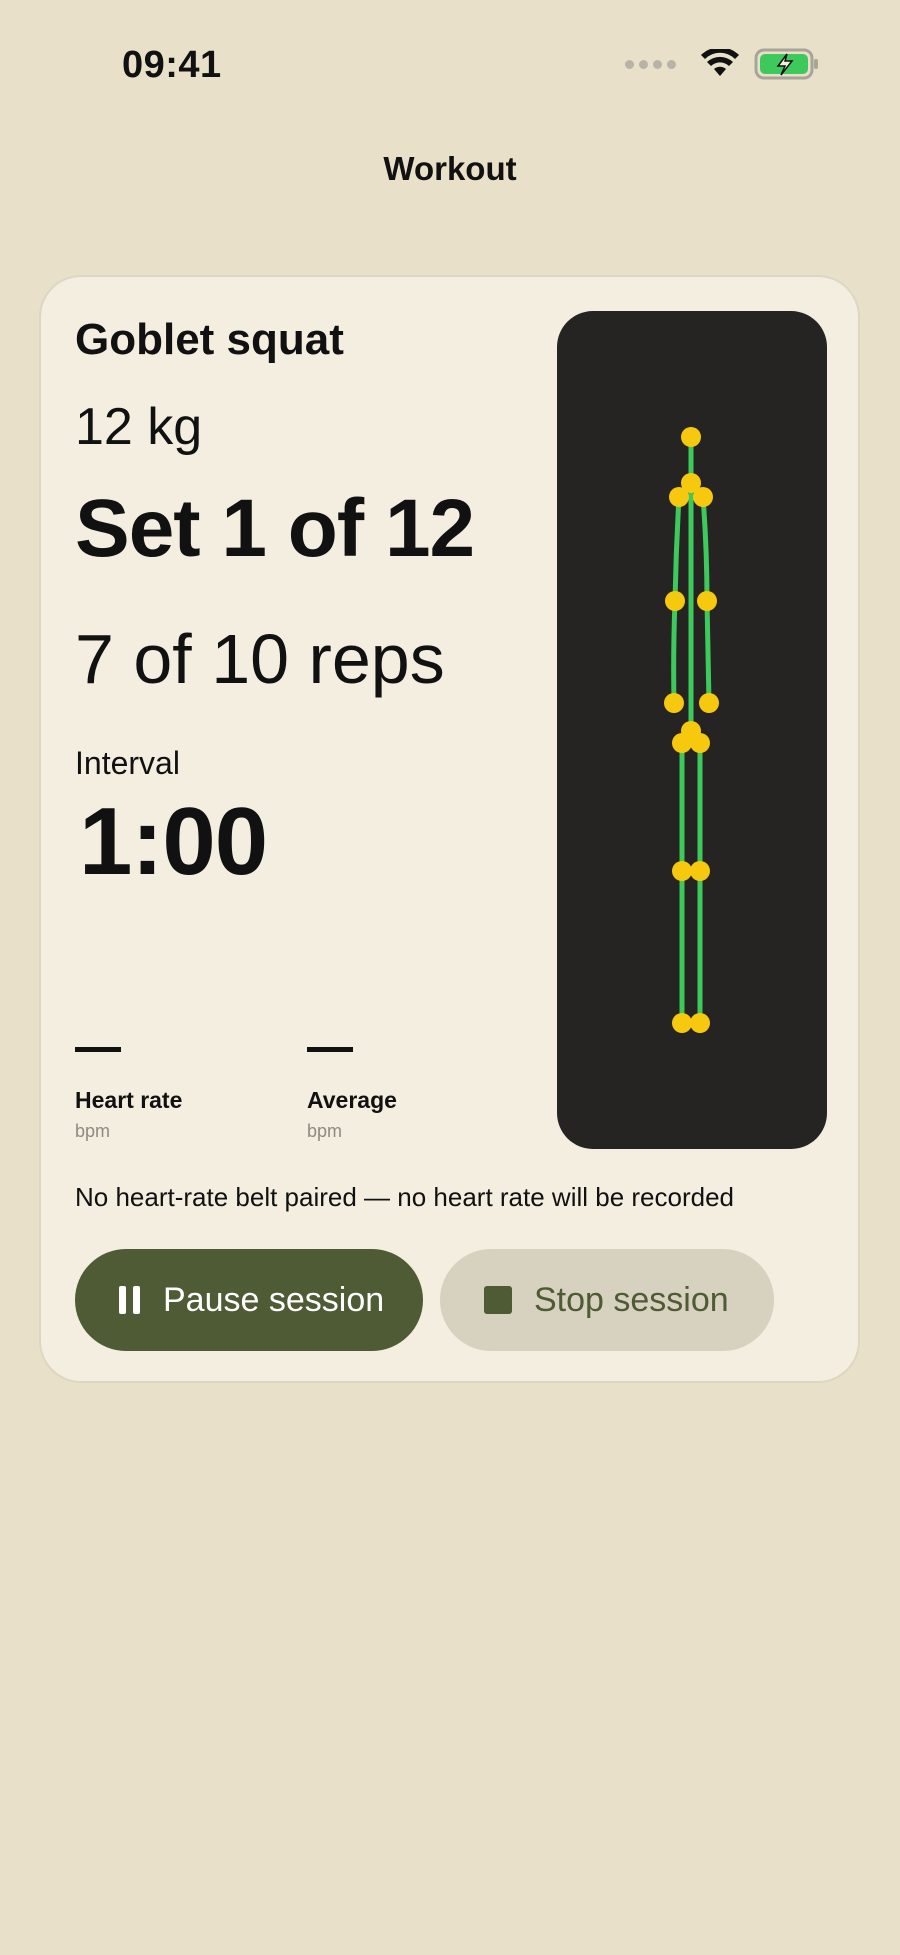 Image resolution: width=900 pixels, height=1955 pixels. What do you see at coordinates (352, 1100) in the screenshot?
I see `average-label: Average` at bounding box center [352, 1100].